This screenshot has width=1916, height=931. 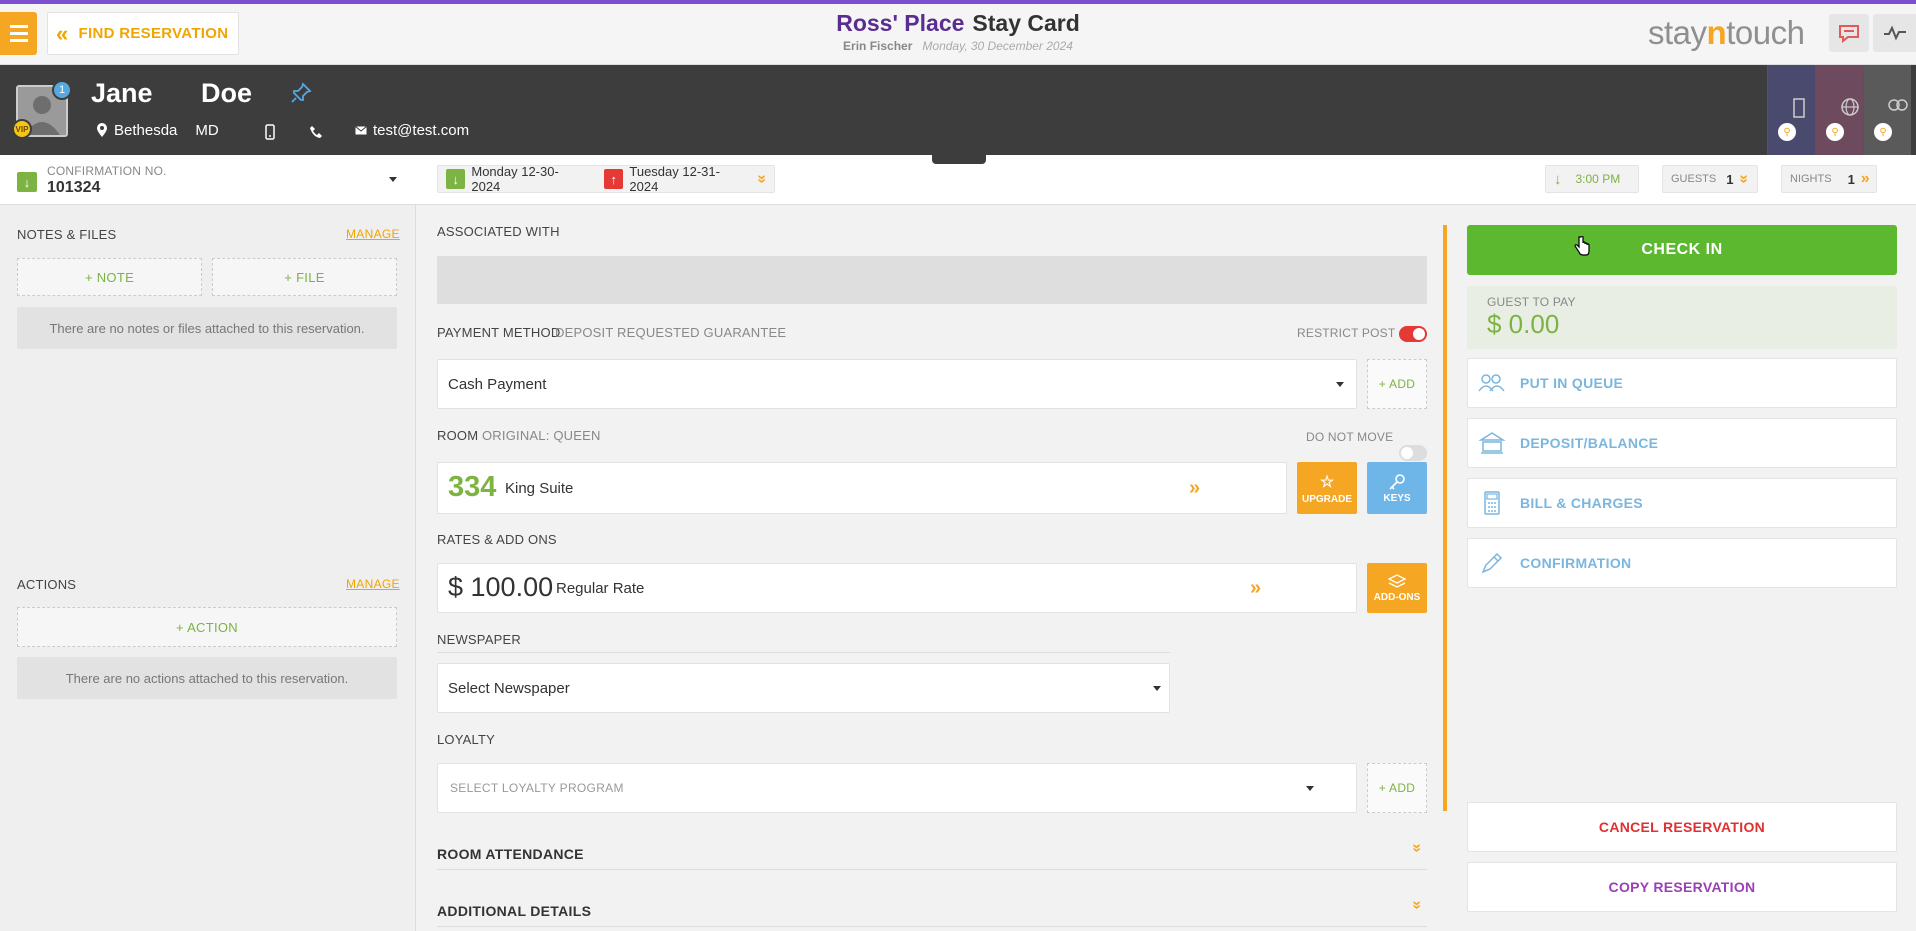 I want to click on newspaper-label: NEWSPAPER, so click(x=479, y=639).